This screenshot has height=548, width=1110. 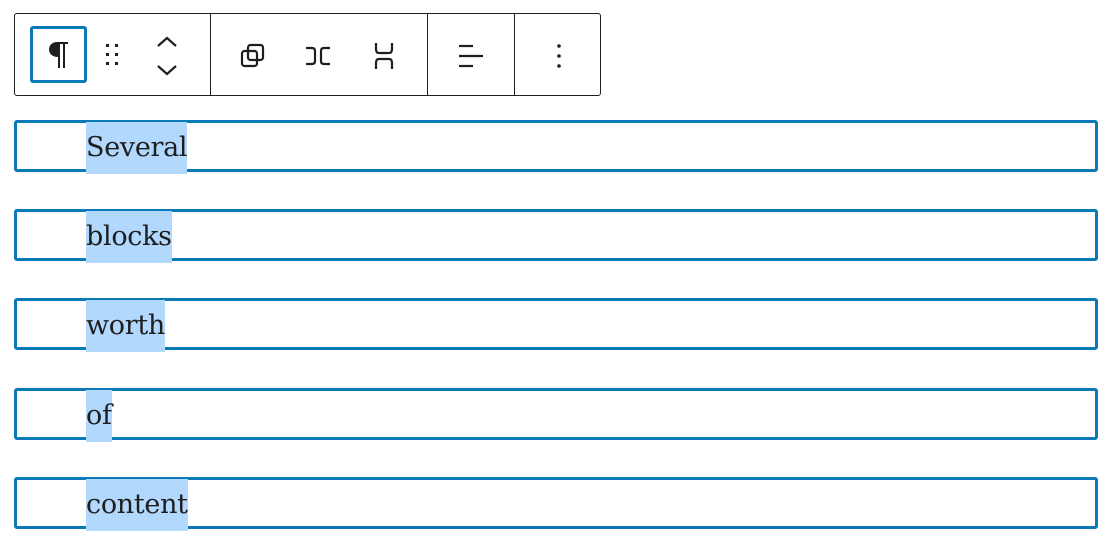 What do you see at coordinates (556, 147) in the screenshot?
I see `paragraph-block: Several` at bounding box center [556, 147].